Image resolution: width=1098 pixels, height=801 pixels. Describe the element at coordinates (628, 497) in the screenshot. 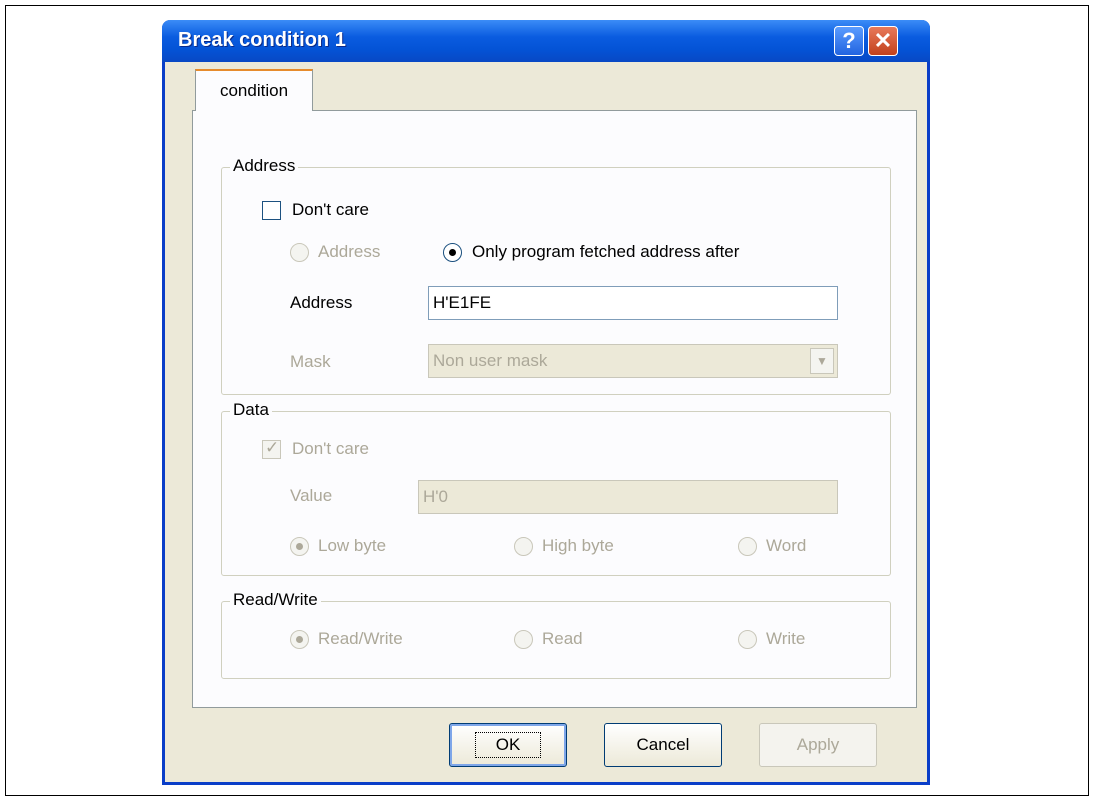

I see `value-input: H'0` at that location.